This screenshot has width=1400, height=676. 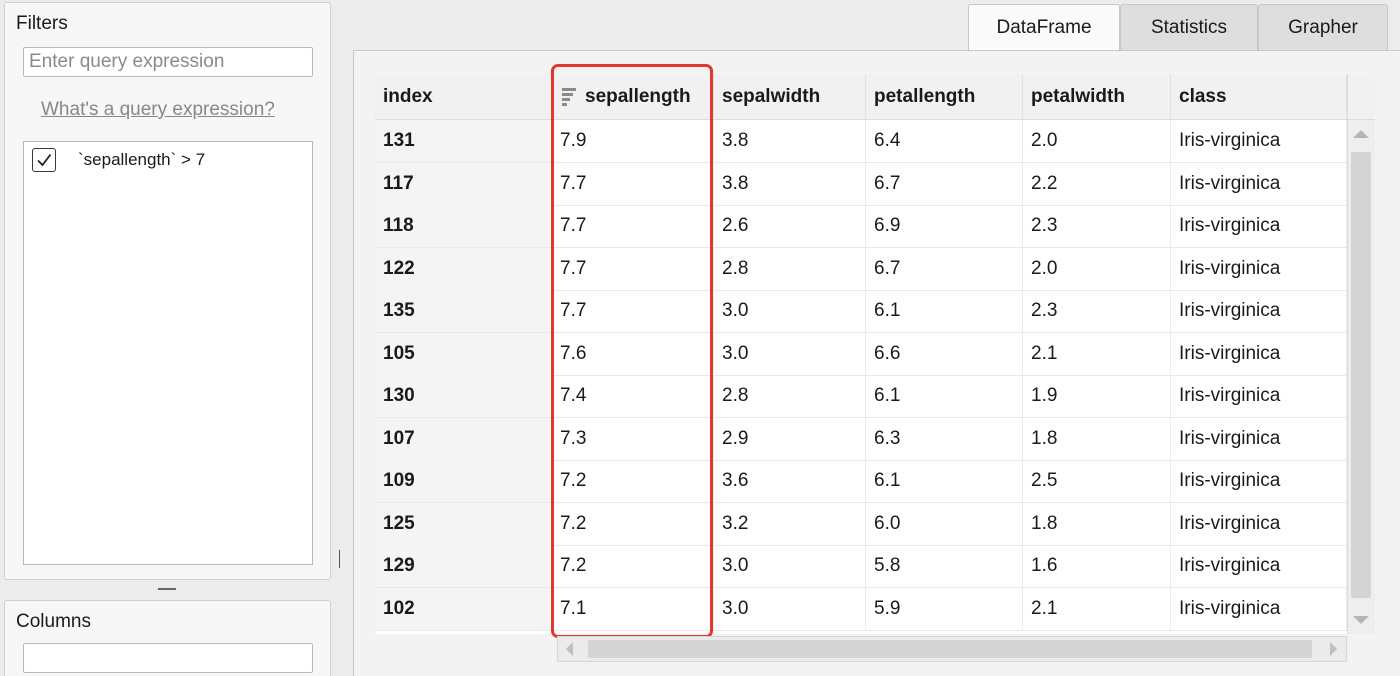 What do you see at coordinates (463, 396) in the screenshot?
I see `cell-index: 130` at bounding box center [463, 396].